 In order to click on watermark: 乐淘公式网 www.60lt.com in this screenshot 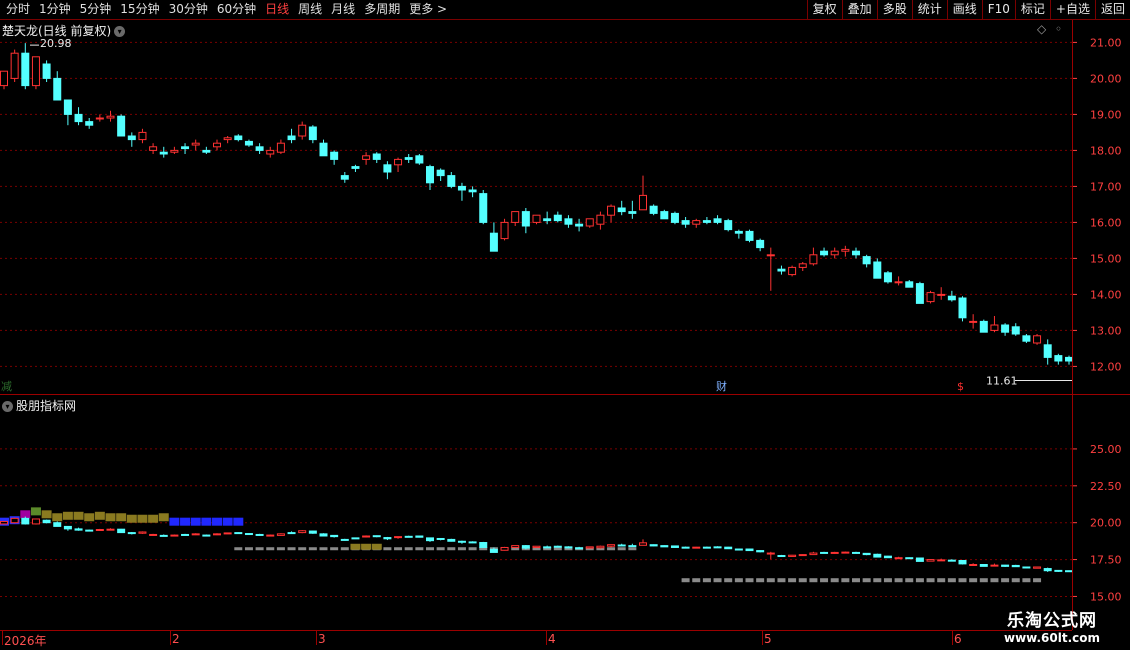, I will do `click(1052, 627)`.